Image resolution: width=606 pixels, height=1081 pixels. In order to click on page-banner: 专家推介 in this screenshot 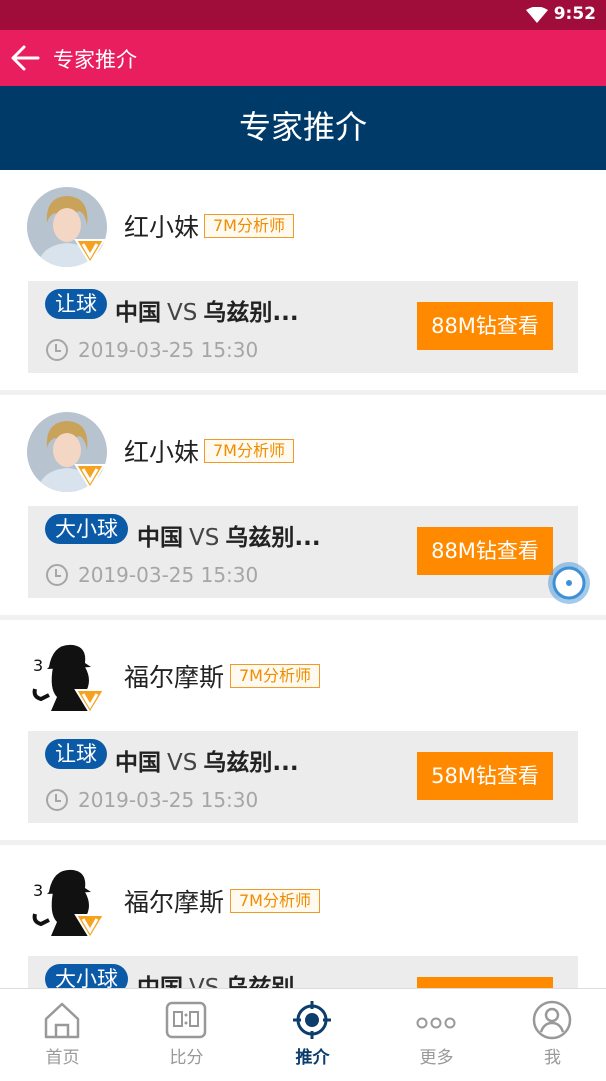, I will do `click(303, 128)`.